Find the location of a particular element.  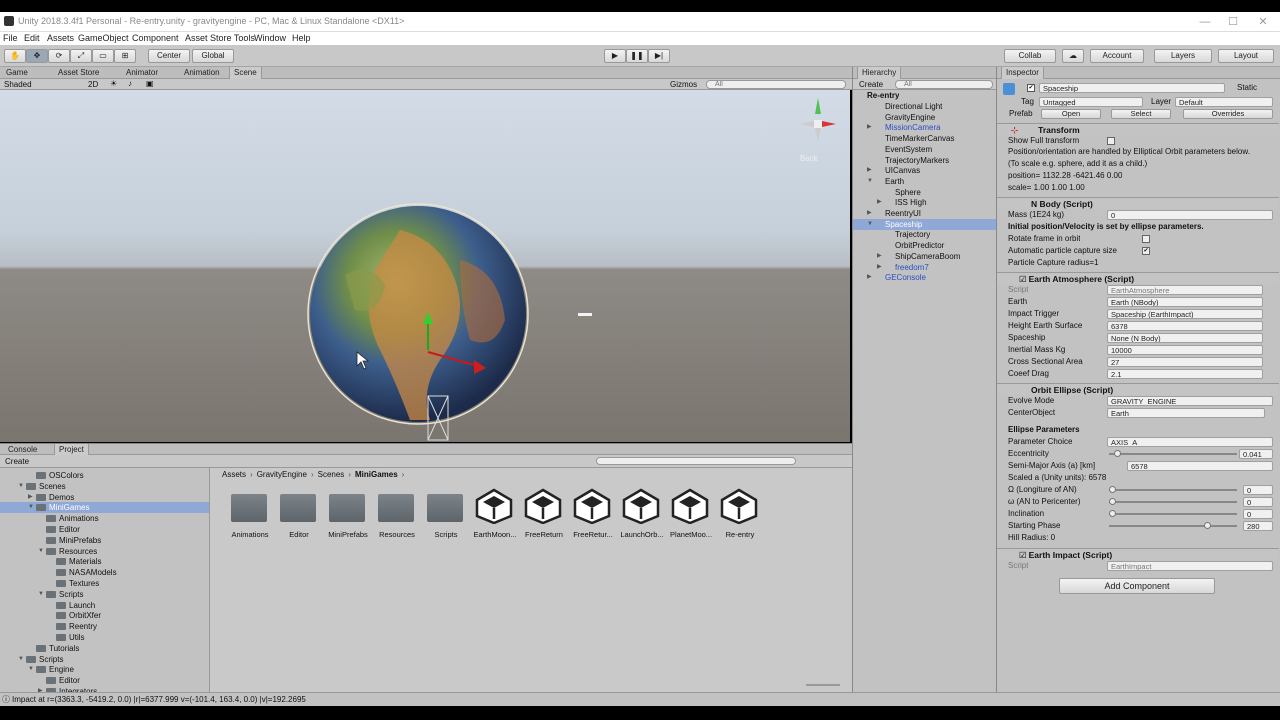

project-tree-item: Textures is located at coordinates (104, 583).